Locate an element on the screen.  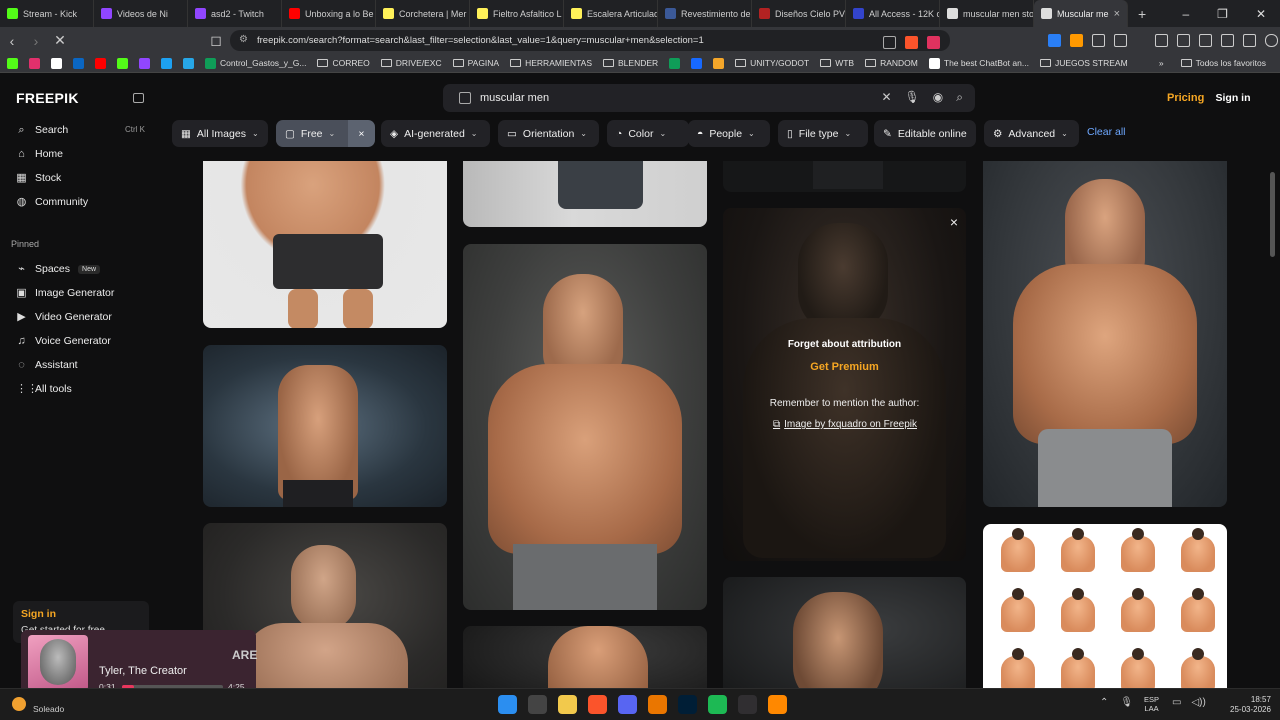
search-type-icon is located at coordinates (465, 98).